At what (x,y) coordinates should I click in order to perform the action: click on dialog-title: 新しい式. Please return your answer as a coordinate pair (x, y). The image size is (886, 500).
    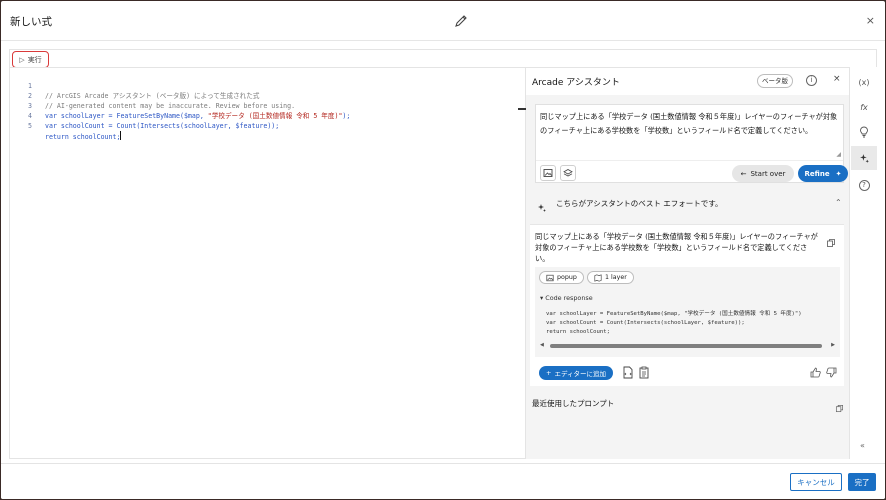
    Looking at the image, I should click on (31, 22).